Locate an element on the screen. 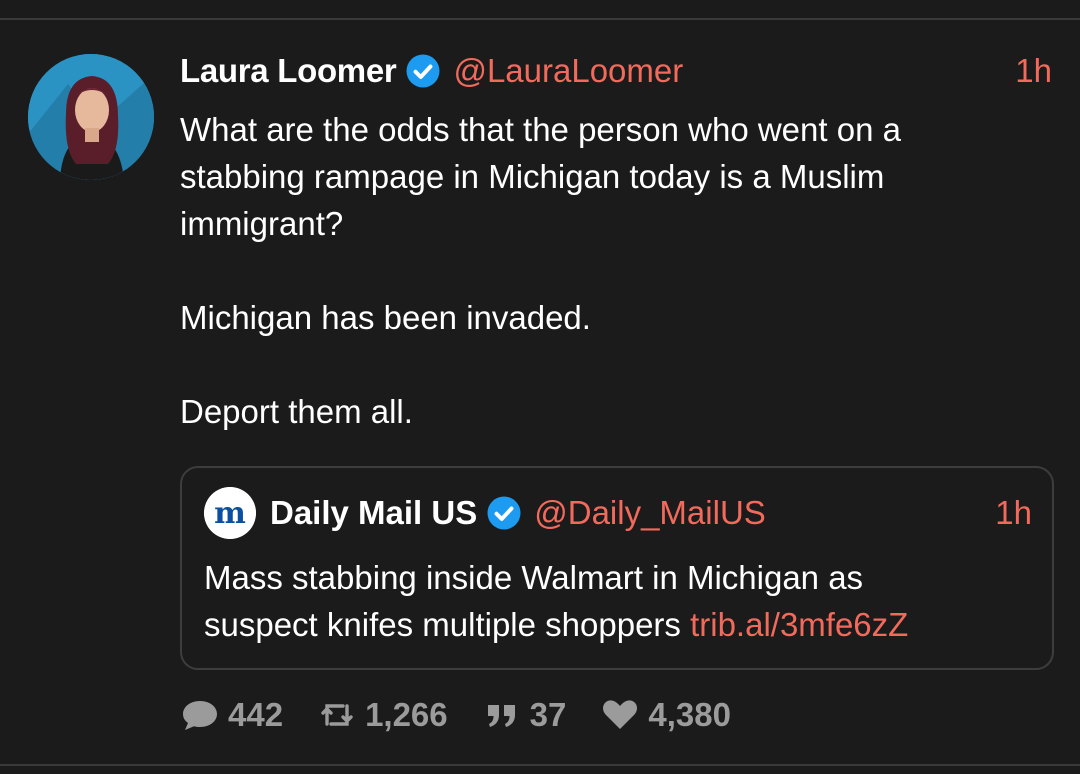 The image size is (1080, 774). daily-mail-logo-icon: m is located at coordinates (230, 513).